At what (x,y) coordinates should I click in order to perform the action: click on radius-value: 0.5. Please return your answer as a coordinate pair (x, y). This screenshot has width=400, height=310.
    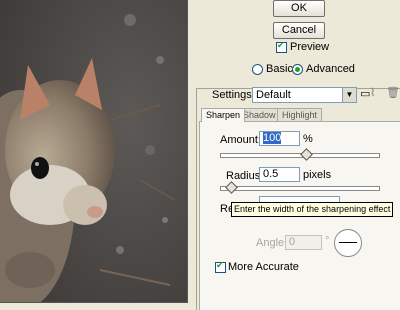
    Looking at the image, I should click on (271, 174).